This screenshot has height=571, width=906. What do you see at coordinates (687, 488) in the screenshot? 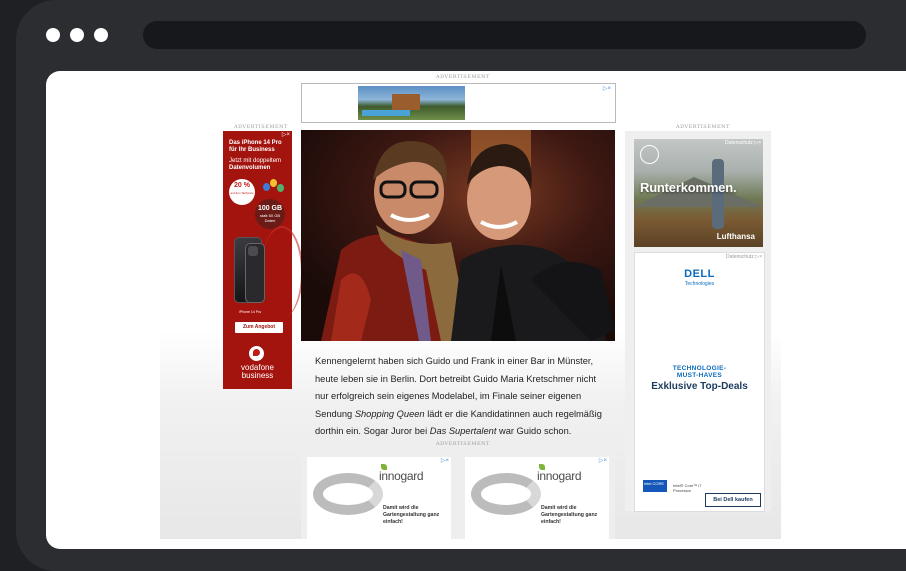
I see `intel-text: Intel® Core™ i7 Processor` at bounding box center [687, 488].